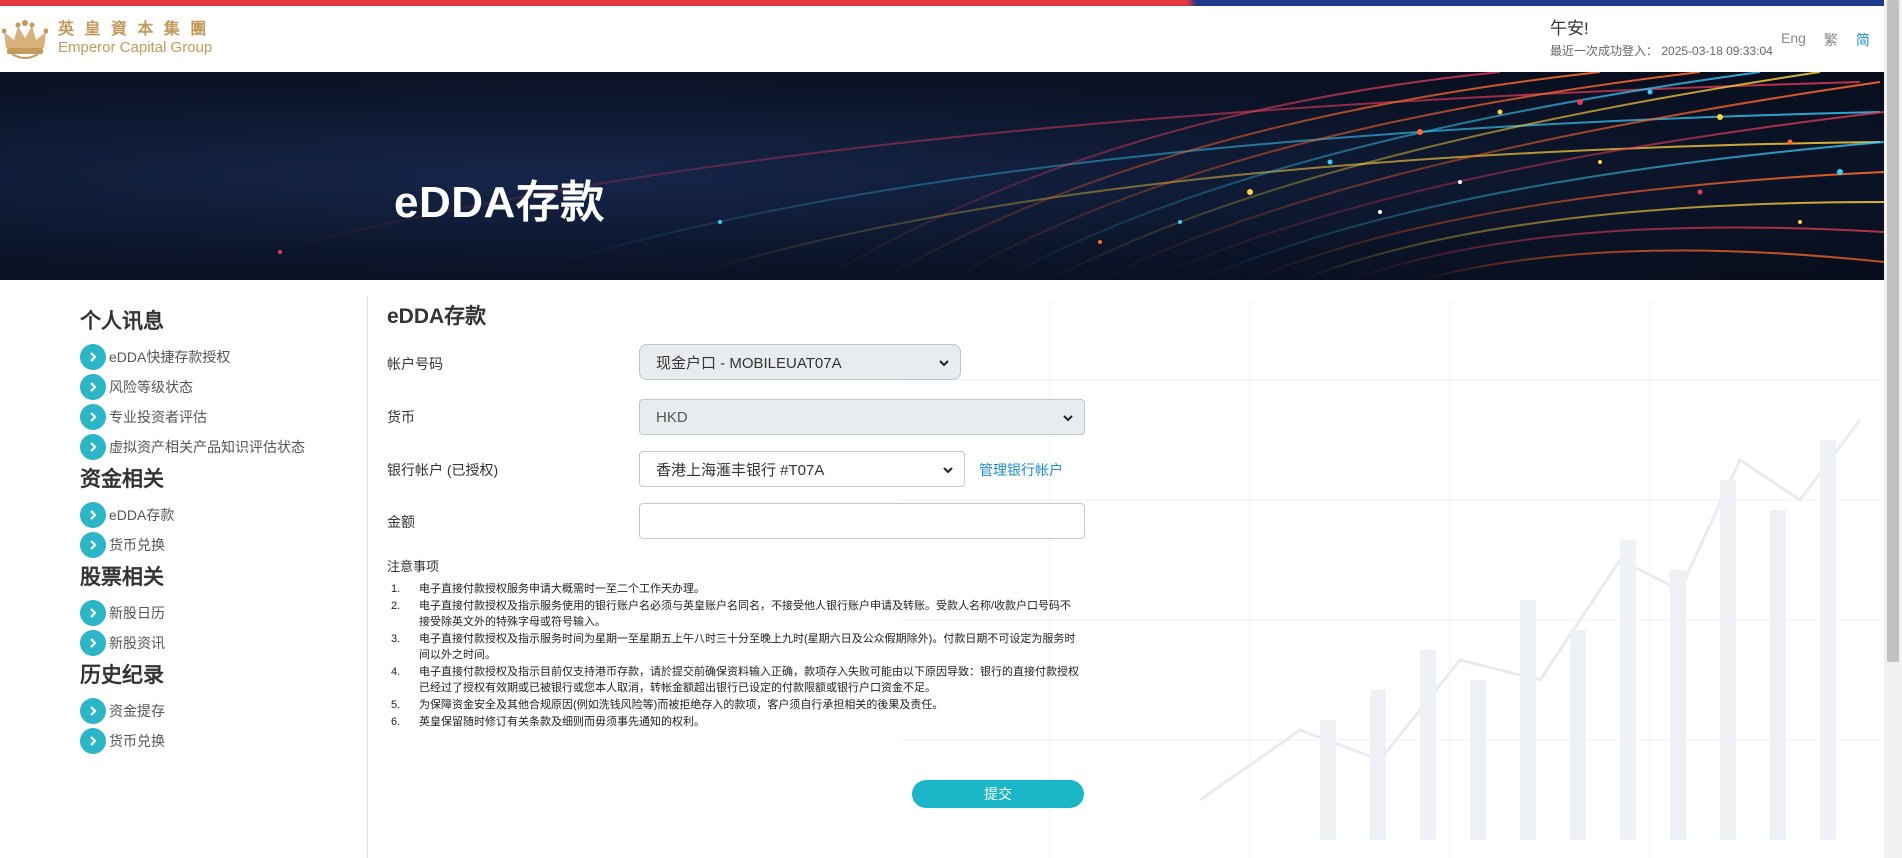 This screenshot has width=1902, height=858. I want to click on last-login-label: 最近一次成功登入：, so click(1604, 51).